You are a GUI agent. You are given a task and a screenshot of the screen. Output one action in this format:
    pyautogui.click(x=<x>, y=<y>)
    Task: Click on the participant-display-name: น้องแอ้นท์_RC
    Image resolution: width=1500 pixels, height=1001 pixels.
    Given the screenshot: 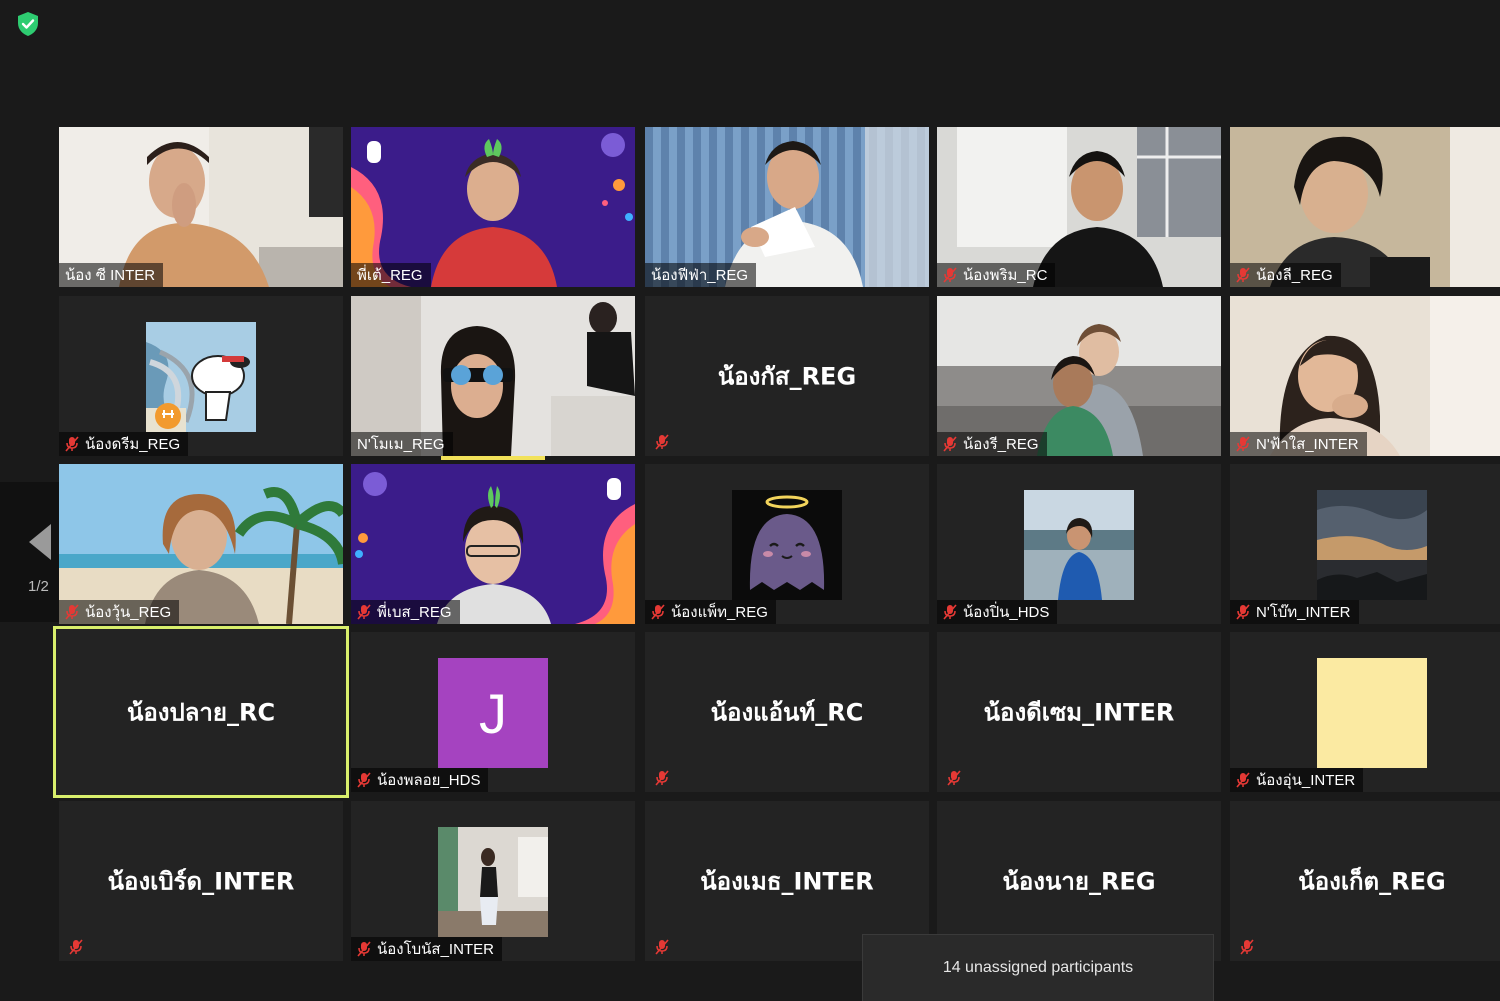 What is the action you would take?
    pyautogui.click(x=787, y=712)
    